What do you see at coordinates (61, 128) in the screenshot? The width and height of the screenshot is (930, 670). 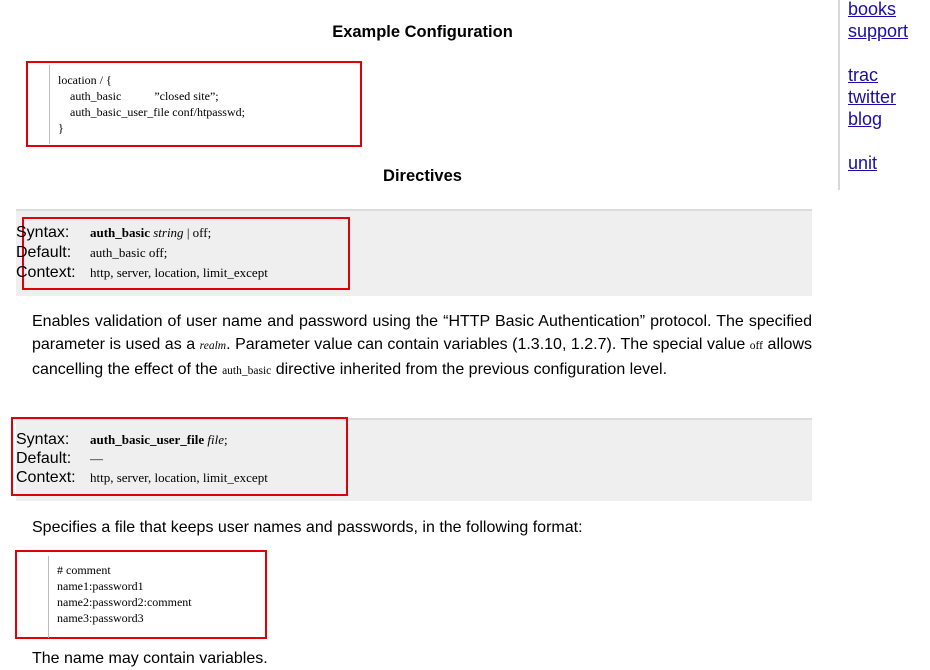 I see `code-line: }` at bounding box center [61, 128].